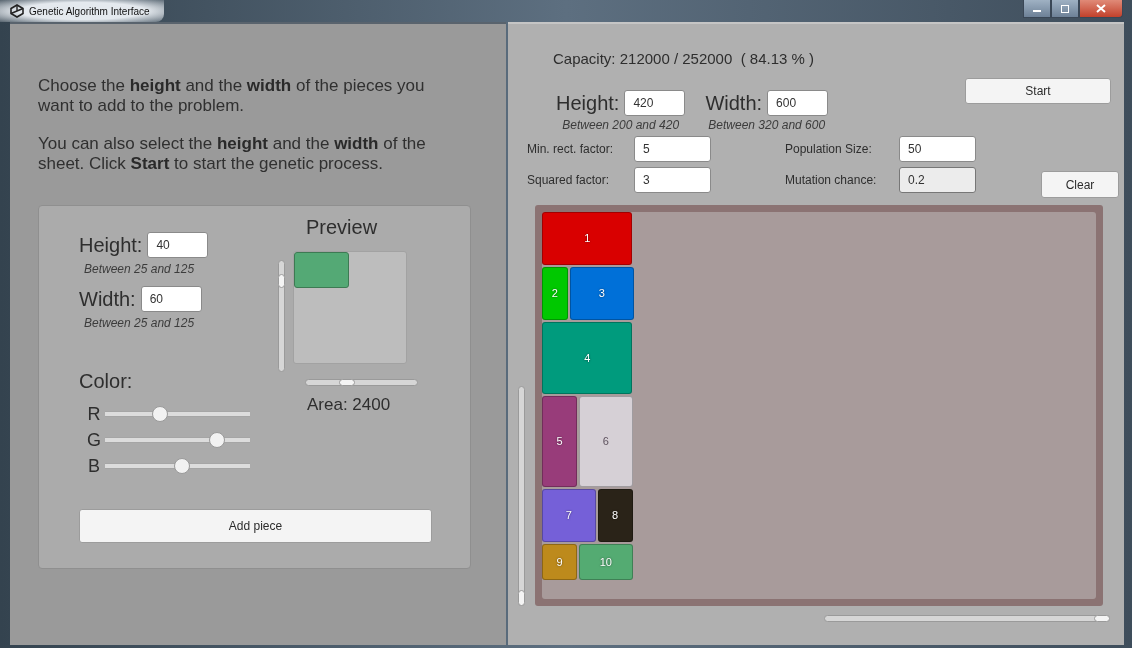  Describe the element at coordinates (601, 293) in the screenshot. I see `piece: 3` at that location.